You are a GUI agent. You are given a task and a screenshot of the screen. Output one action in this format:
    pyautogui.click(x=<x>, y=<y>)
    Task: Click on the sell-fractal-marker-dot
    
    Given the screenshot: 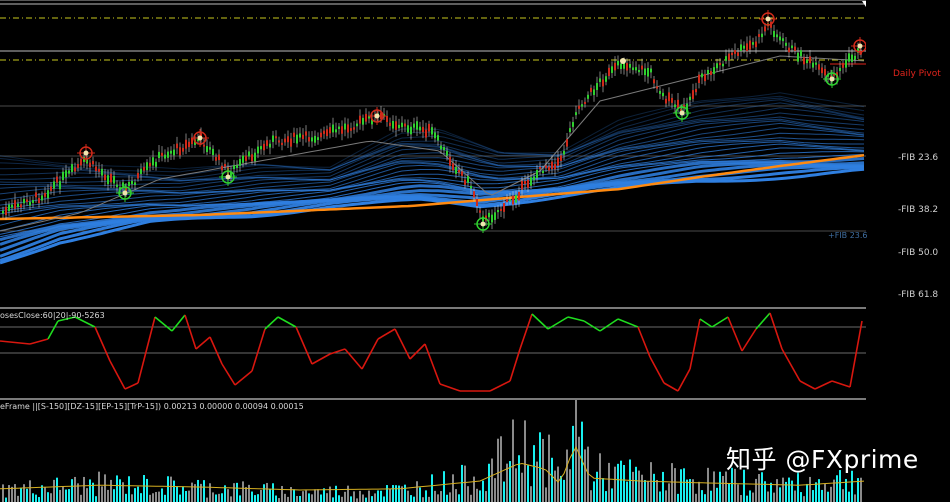 What is the action you would take?
    pyautogui.click(x=768, y=19)
    